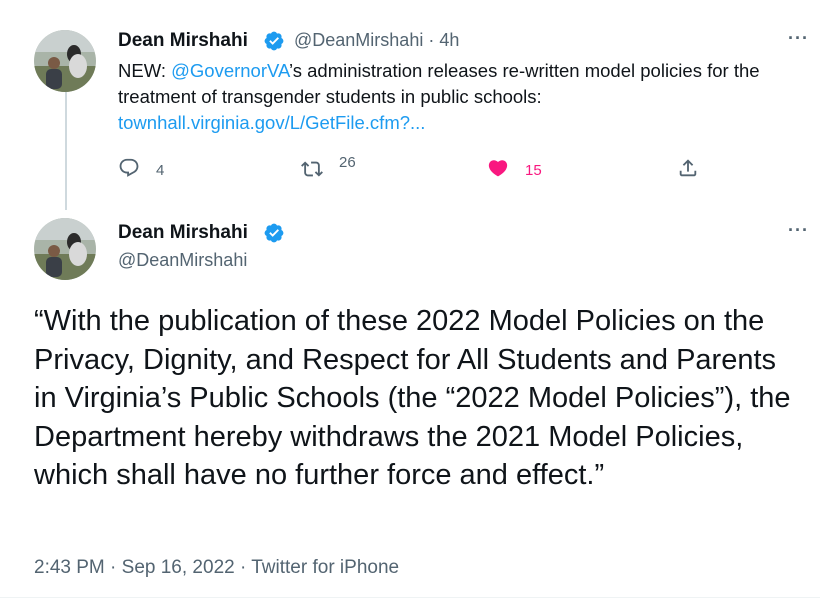  I want to click on reply-button: 4, so click(141, 170).